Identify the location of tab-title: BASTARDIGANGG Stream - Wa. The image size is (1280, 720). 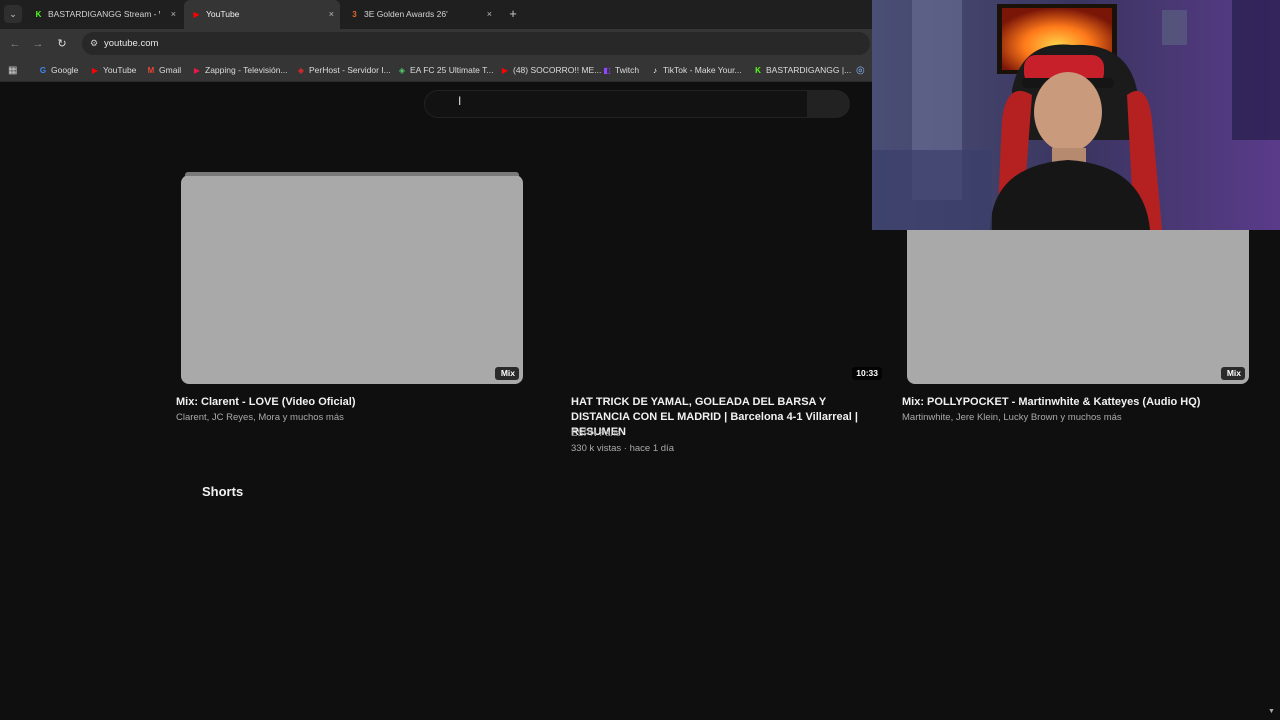
(104, 14).